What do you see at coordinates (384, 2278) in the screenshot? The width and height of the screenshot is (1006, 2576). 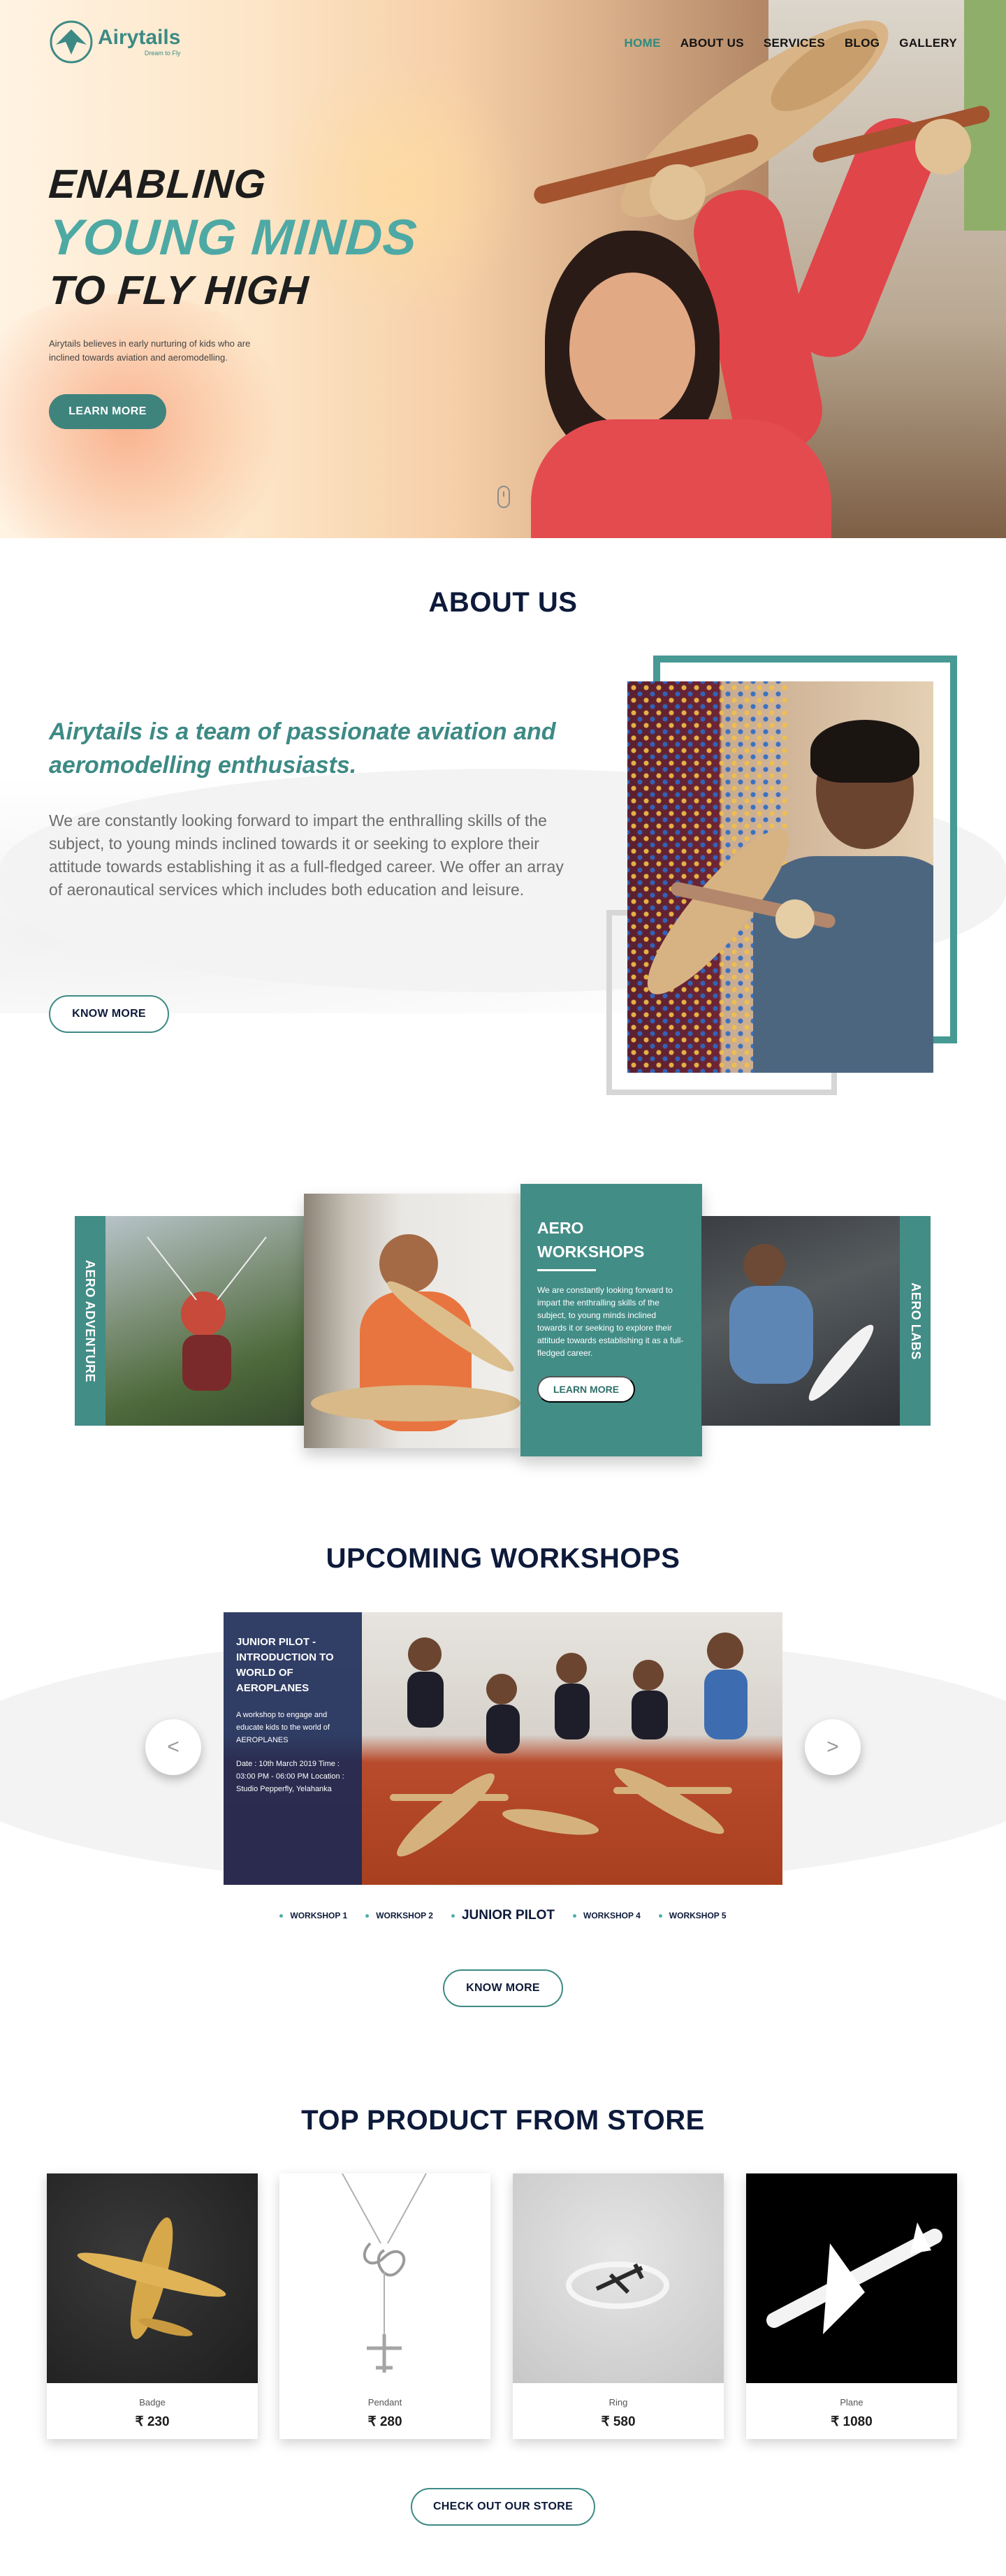 I see `product-image-pendant` at bounding box center [384, 2278].